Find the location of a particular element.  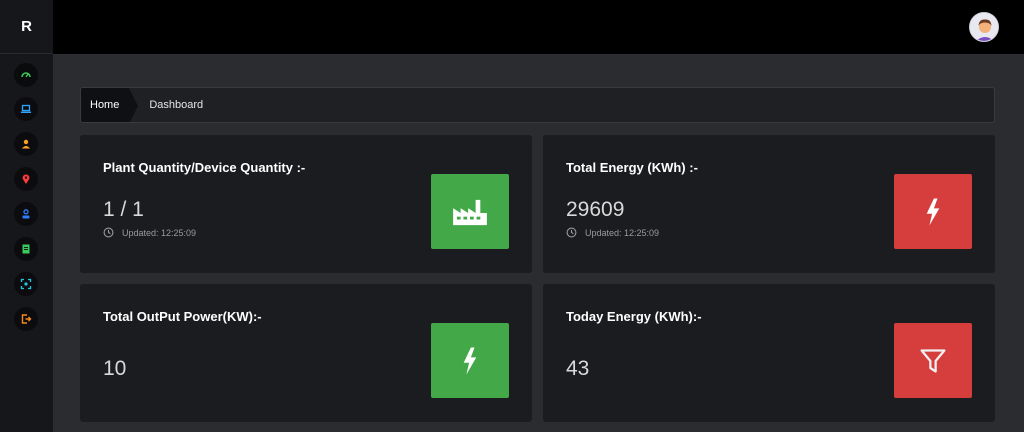

card-title: Today Energy (KWh):- is located at coordinates (634, 316).